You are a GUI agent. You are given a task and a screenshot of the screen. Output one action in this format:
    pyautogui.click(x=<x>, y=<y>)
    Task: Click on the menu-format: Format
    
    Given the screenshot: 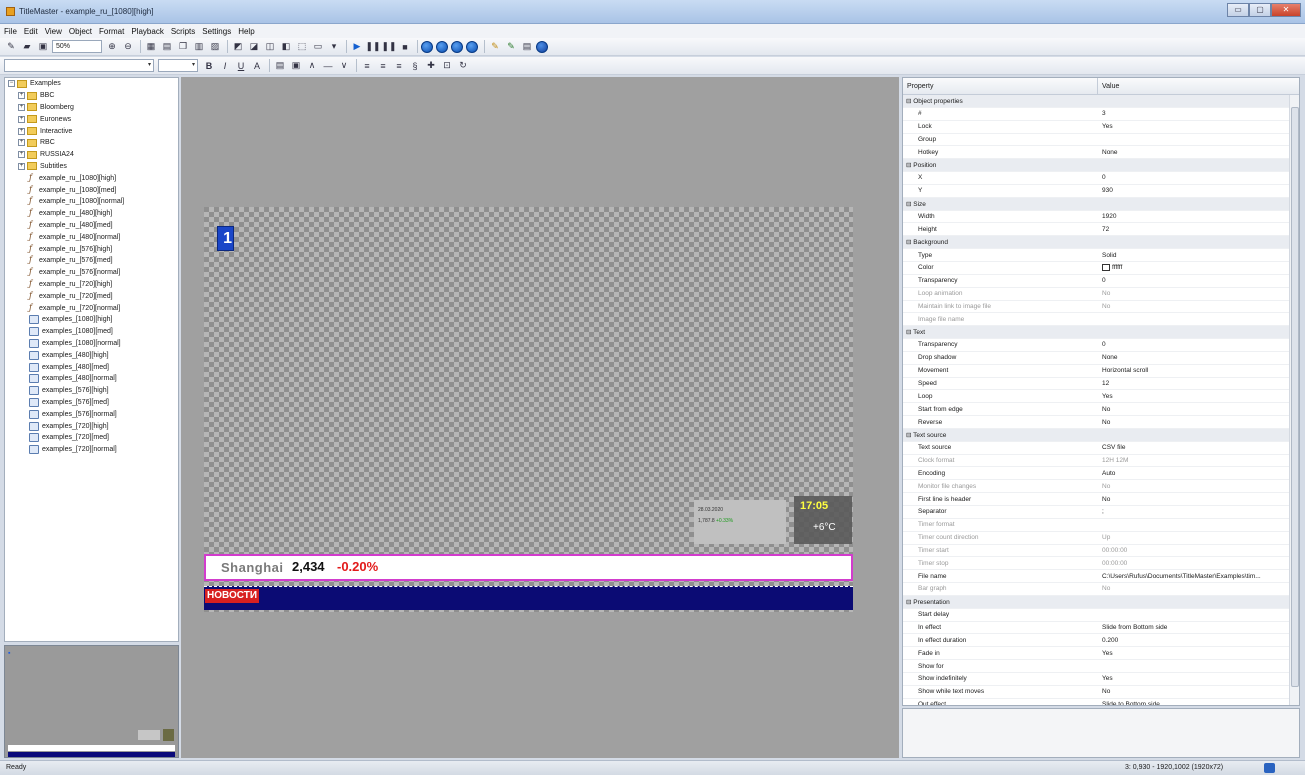 What is the action you would take?
    pyautogui.click(x=111, y=31)
    